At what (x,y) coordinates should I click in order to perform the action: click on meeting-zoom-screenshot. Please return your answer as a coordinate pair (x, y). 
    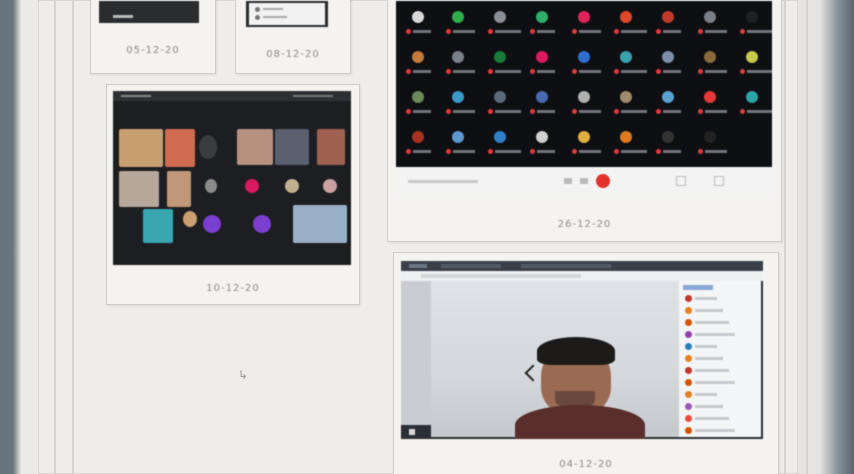
    Looking at the image, I should click on (232, 178).